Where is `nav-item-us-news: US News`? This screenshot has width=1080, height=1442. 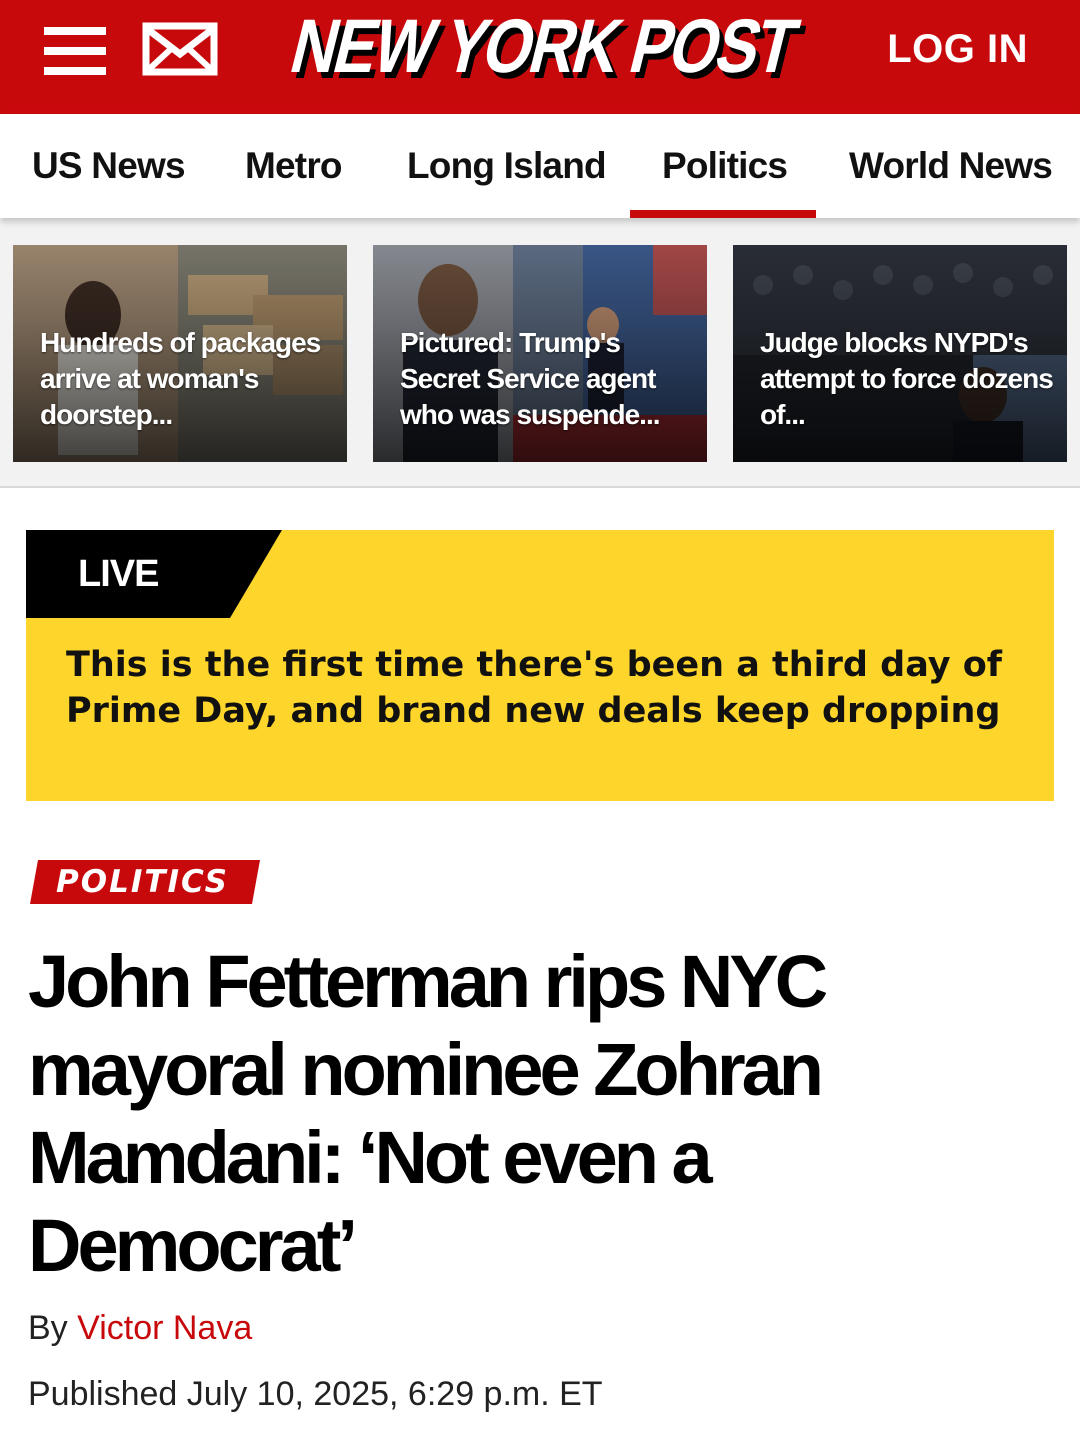 nav-item-us-news: US News is located at coordinates (109, 166).